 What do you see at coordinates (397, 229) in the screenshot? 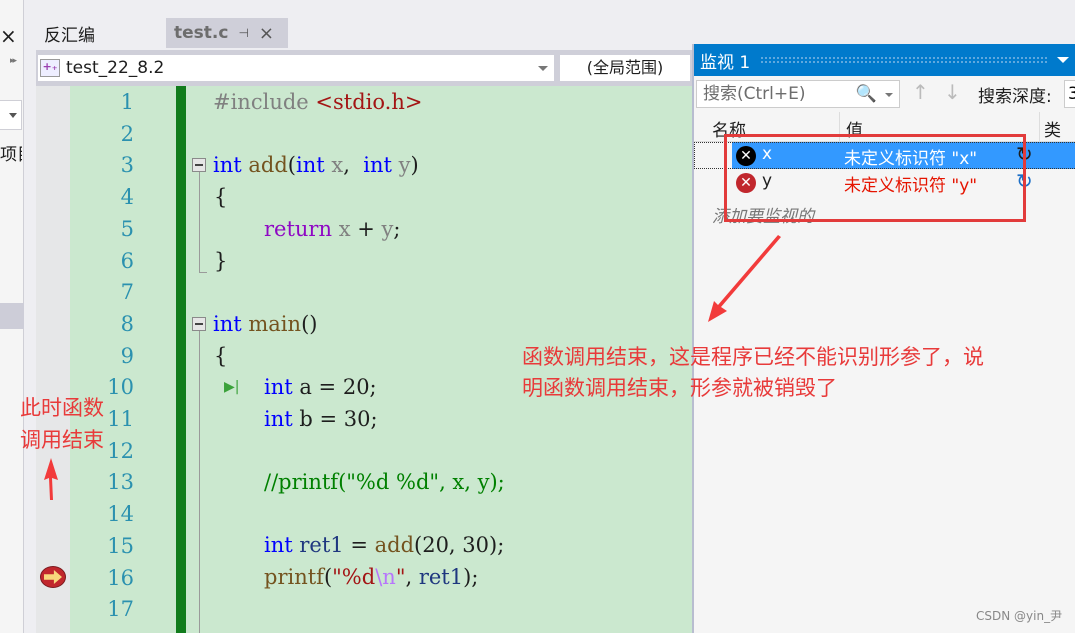
I see `semicolon: ;` at bounding box center [397, 229].